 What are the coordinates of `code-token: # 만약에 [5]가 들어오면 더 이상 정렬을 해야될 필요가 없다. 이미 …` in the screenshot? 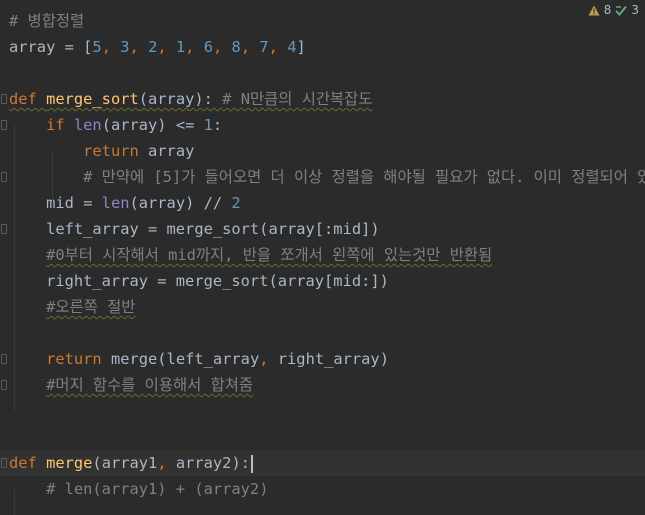 It's located at (364, 177).